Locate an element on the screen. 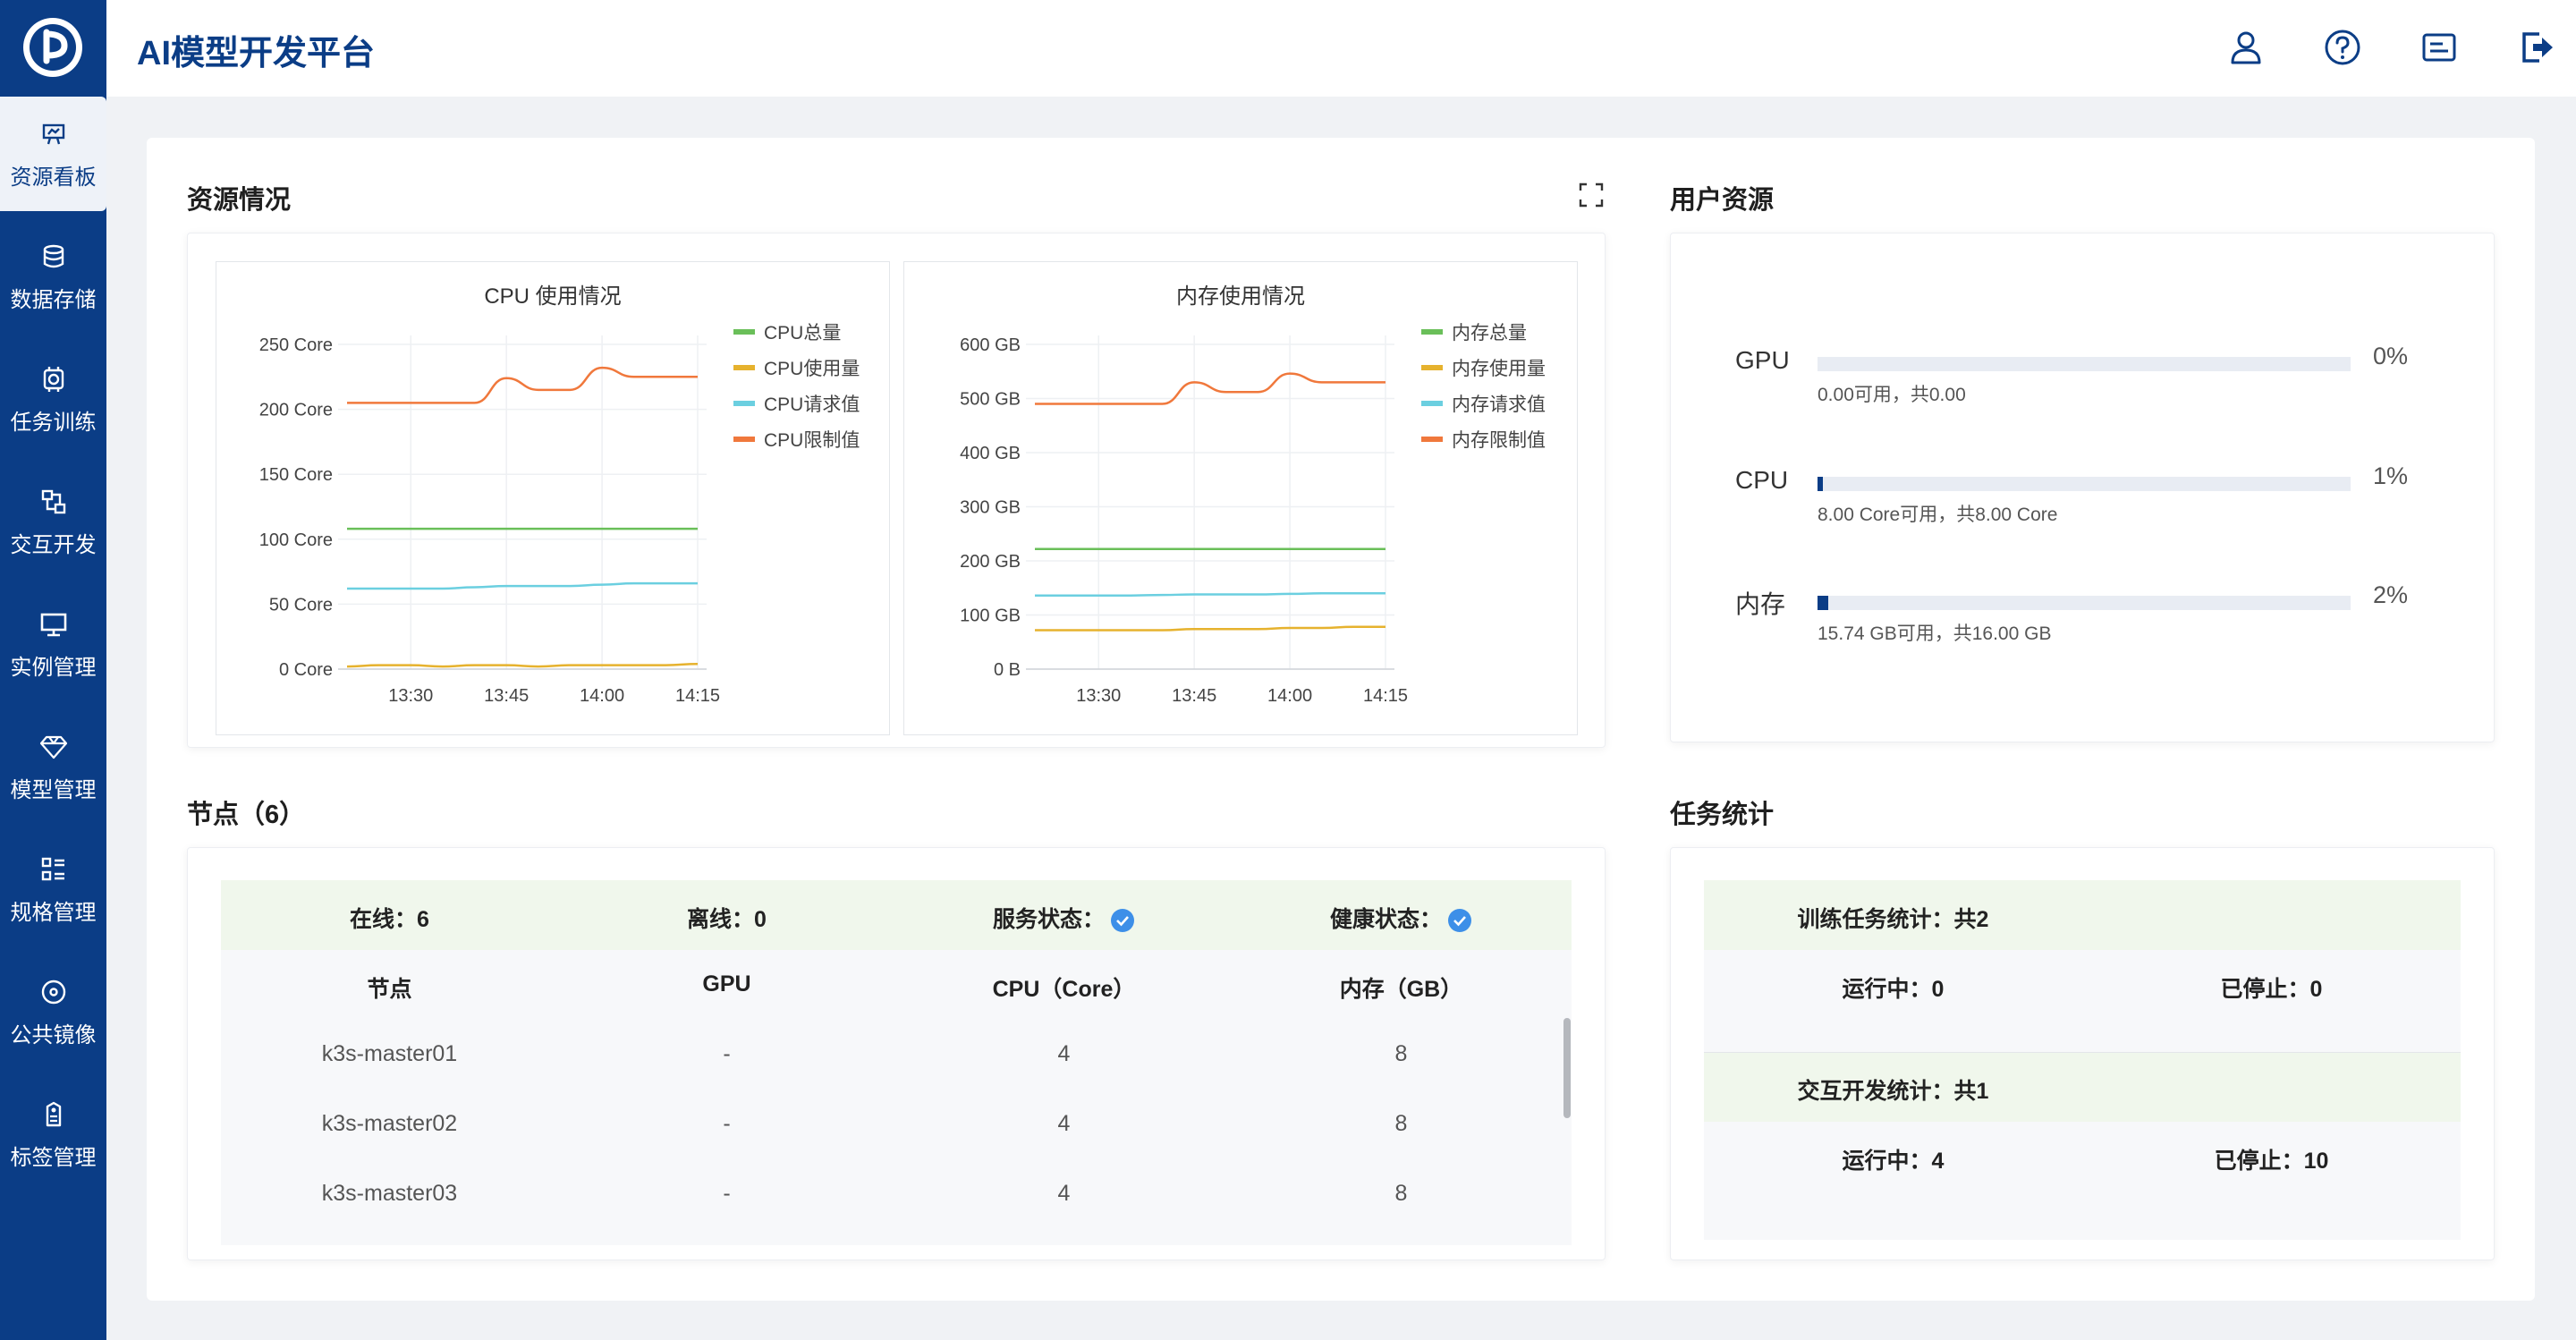  sidebar-item-instances: 实例管理 is located at coordinates (53, 644).